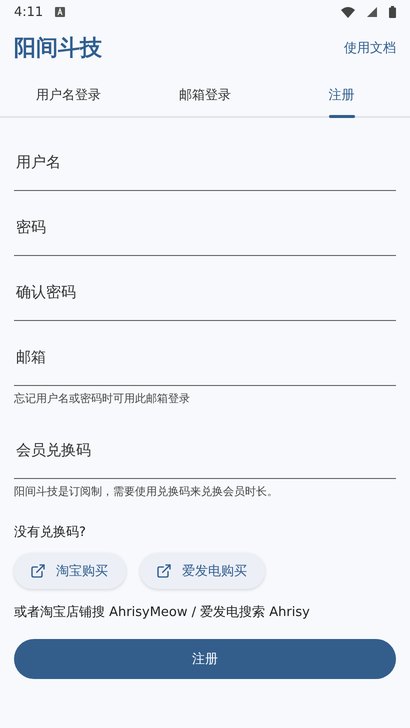  I want to click on tab: 注册, so click(341, 95).